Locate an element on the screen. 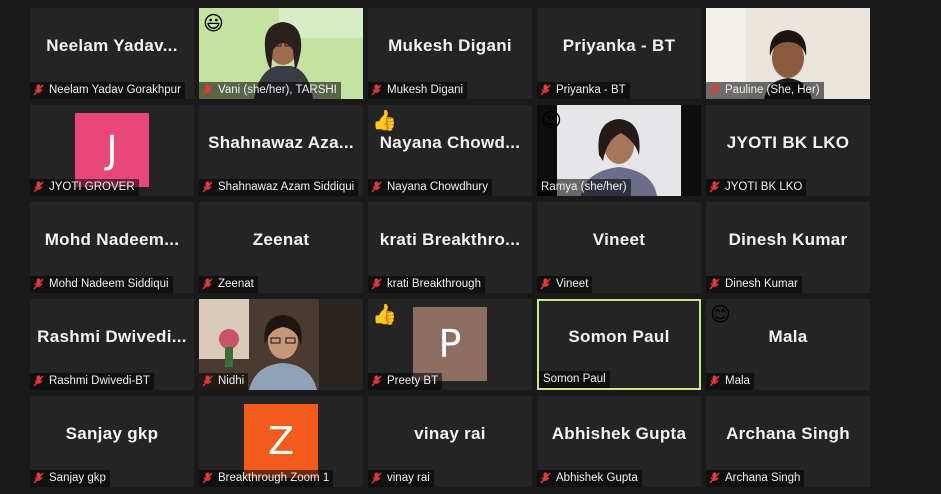  participant-tile: Zeenat Zeenat is located at coordinates (281, 247).